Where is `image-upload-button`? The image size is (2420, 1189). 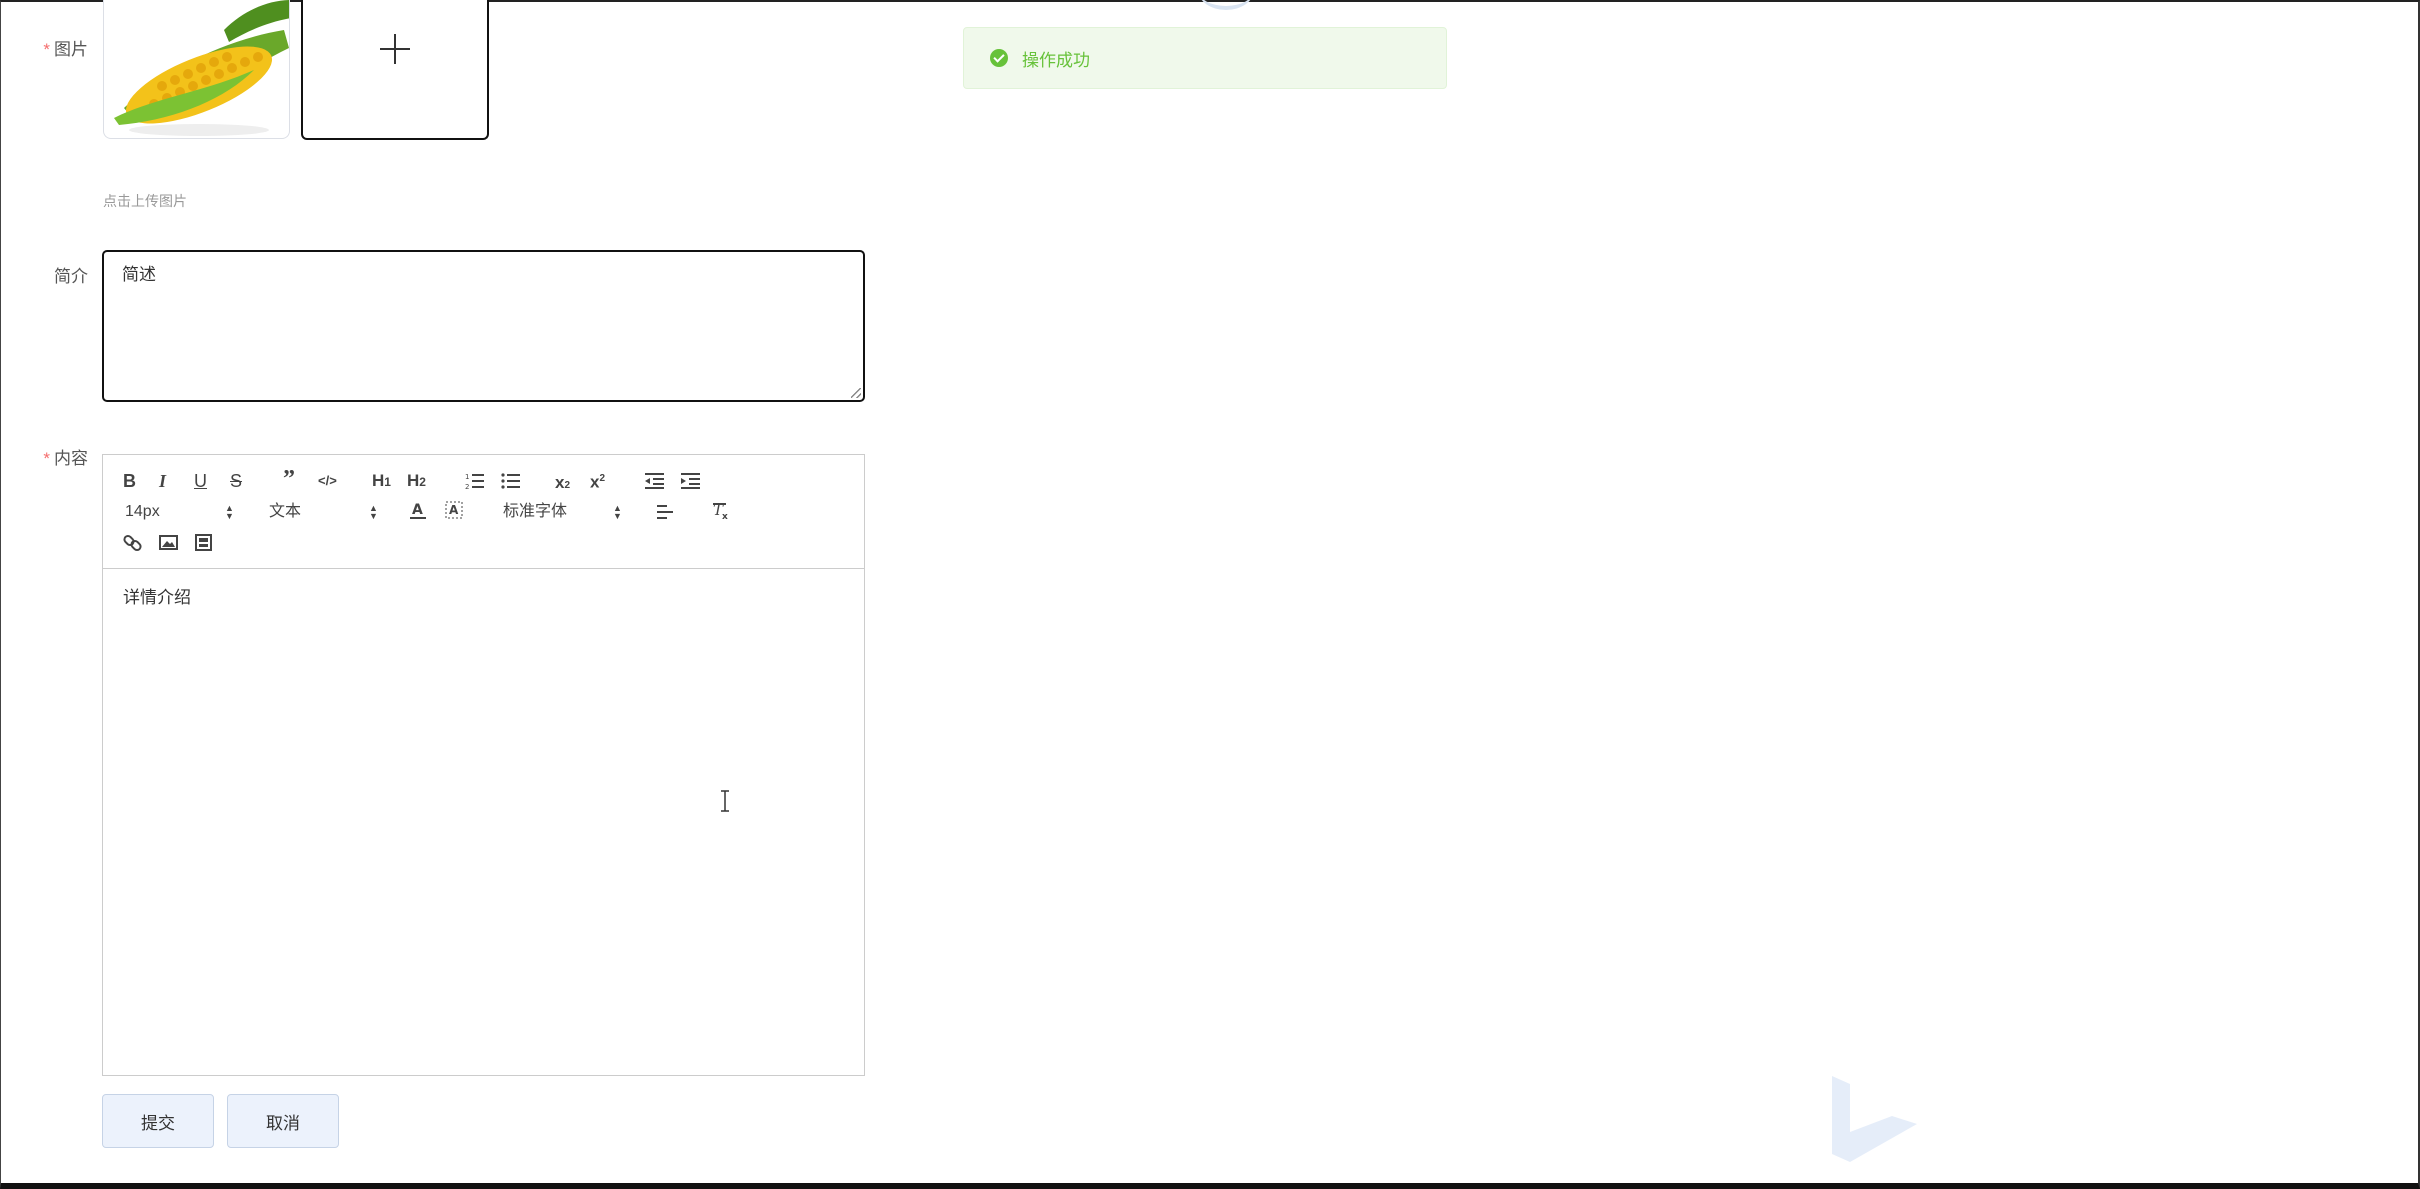
image-upload-button is located at coordinates (395, 70).